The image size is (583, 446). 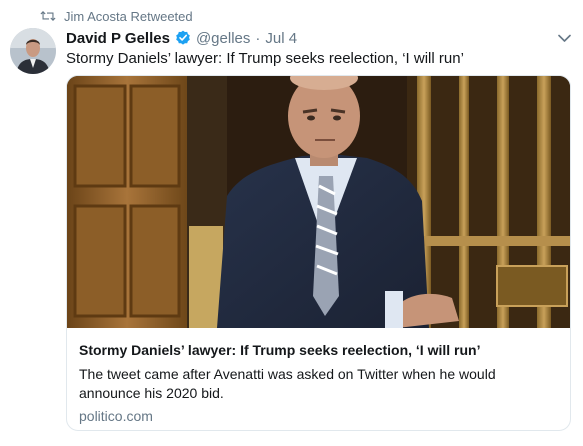 I want to click on retweet-label: Jim Acosta Retweeted, so click(x=128, y=16).